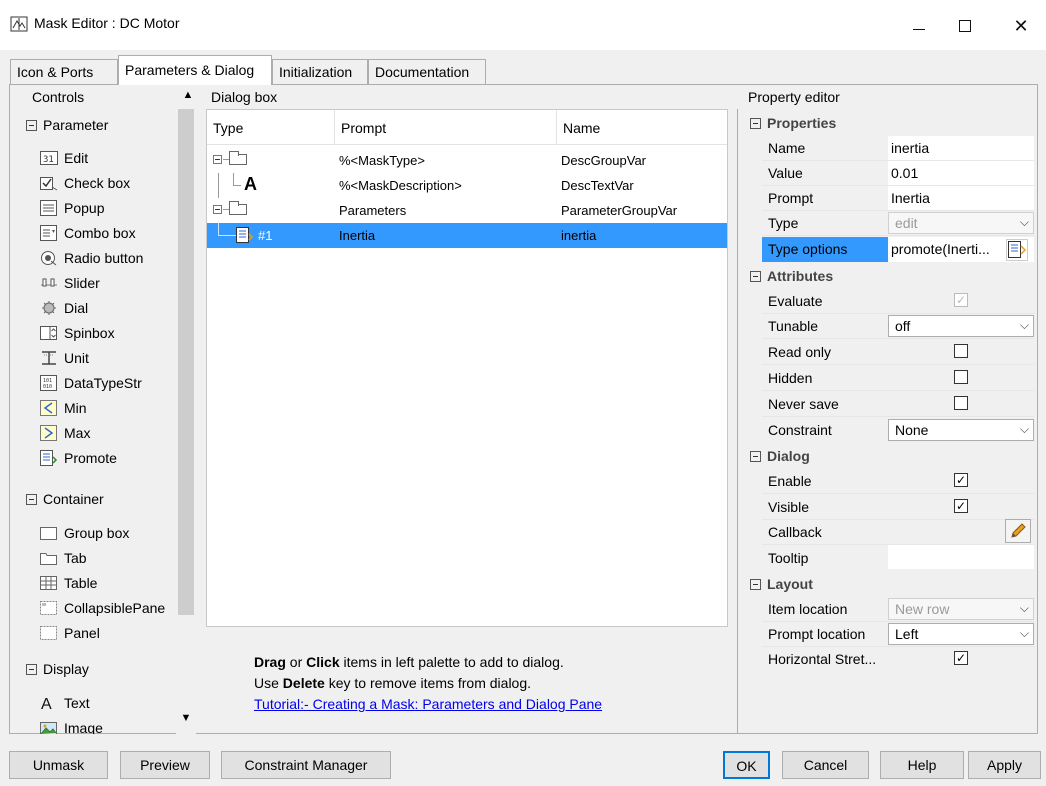 The height and width of the screenshot is (786, 1046). Describe the element at coordinates (1004, 765) in the screenshot. I see `apply-button: Apply` at that location.